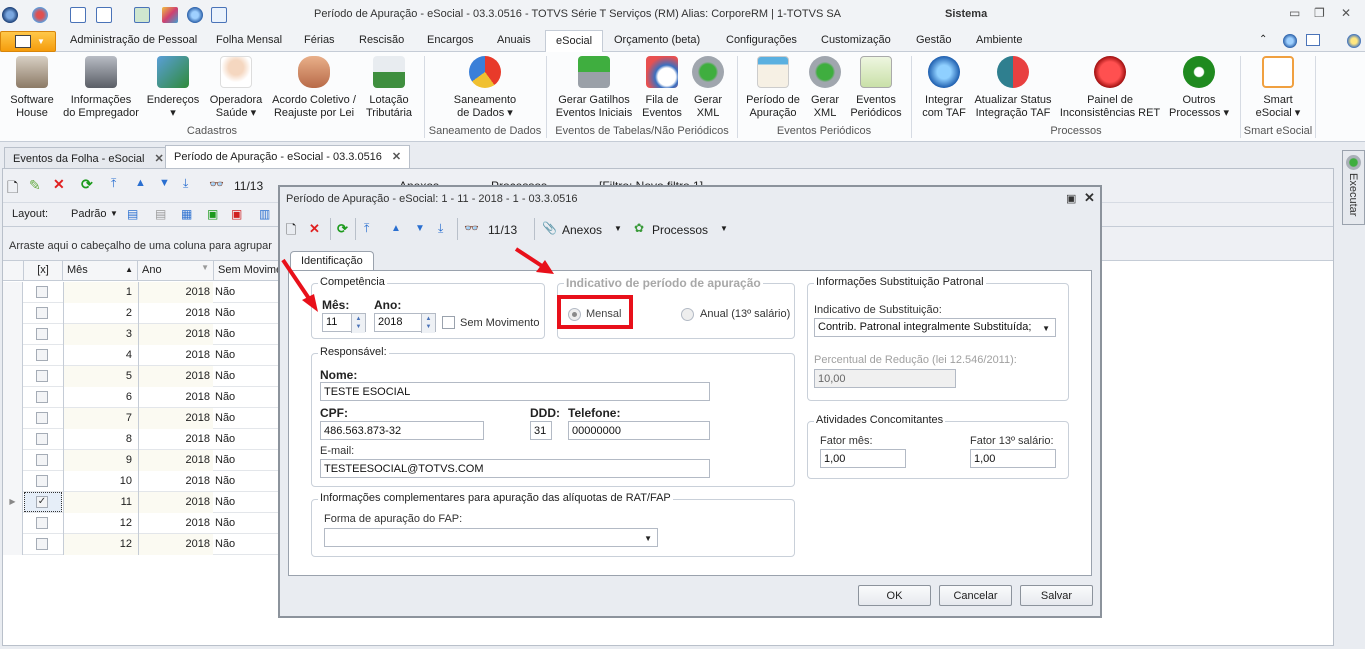  Describe the element at coordinates (332, 261) in the screenshot. I see `tab-identificacao: Identificação` at that location.